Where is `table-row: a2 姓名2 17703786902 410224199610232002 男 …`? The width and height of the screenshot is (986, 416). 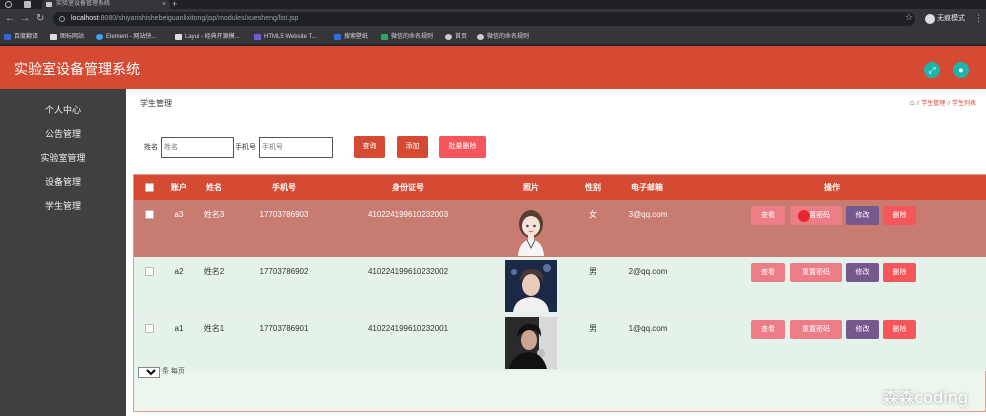 table-row: a2 姓名2 17703786902 410224199610232002 男 … is located at coordinates (560, 285).